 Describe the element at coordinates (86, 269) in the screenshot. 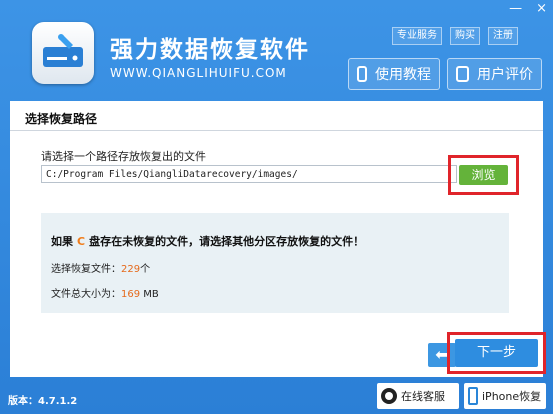

I see `selected-files-label: 选择恢复文件：` at that location.